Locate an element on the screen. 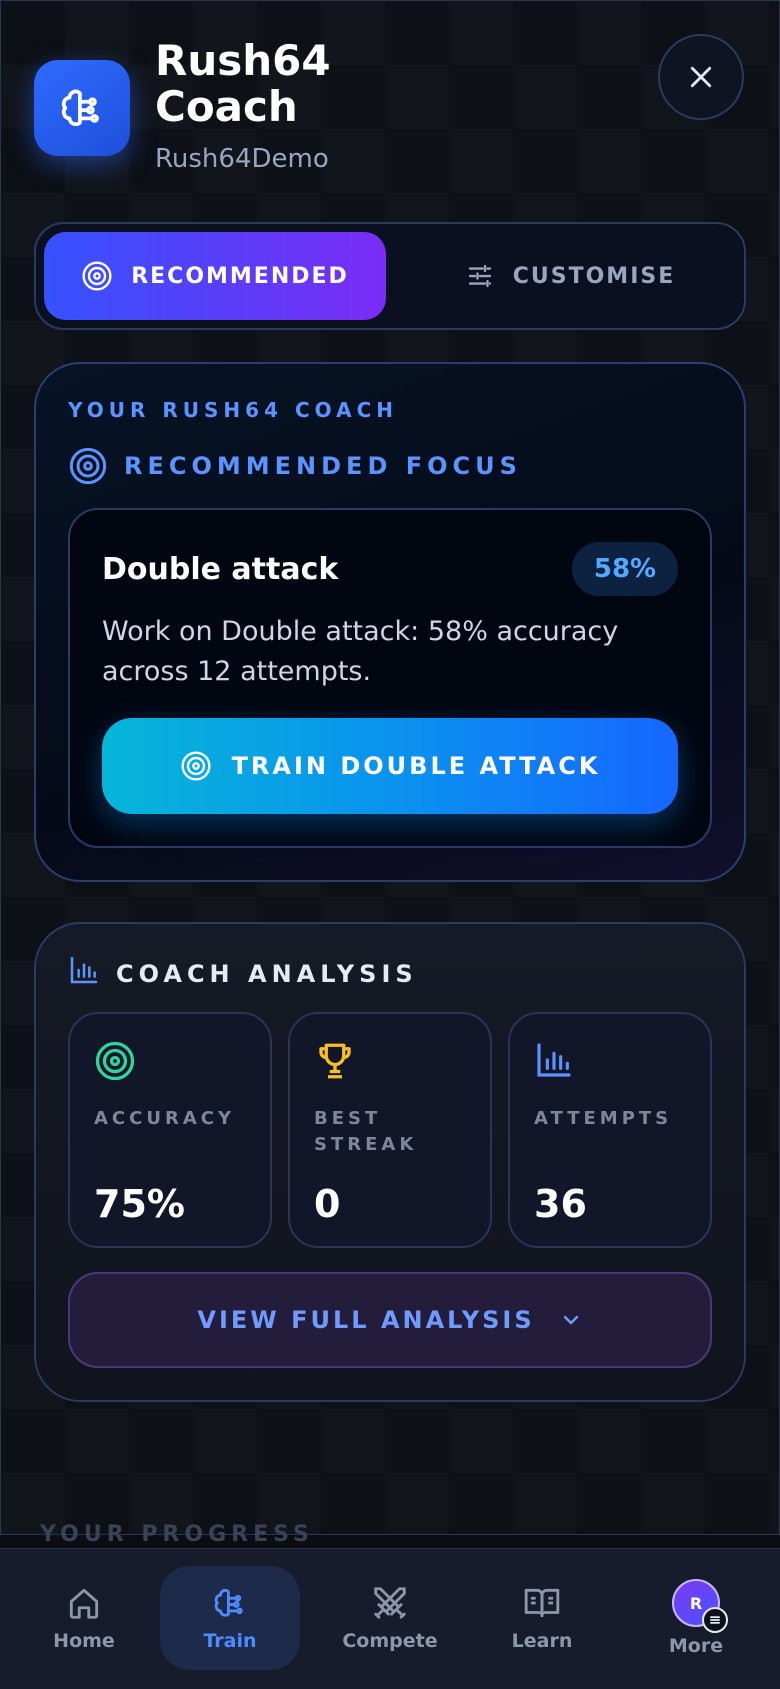  stat-accuracy: ACCURACY 75% is located at coordinates (170, 1130).